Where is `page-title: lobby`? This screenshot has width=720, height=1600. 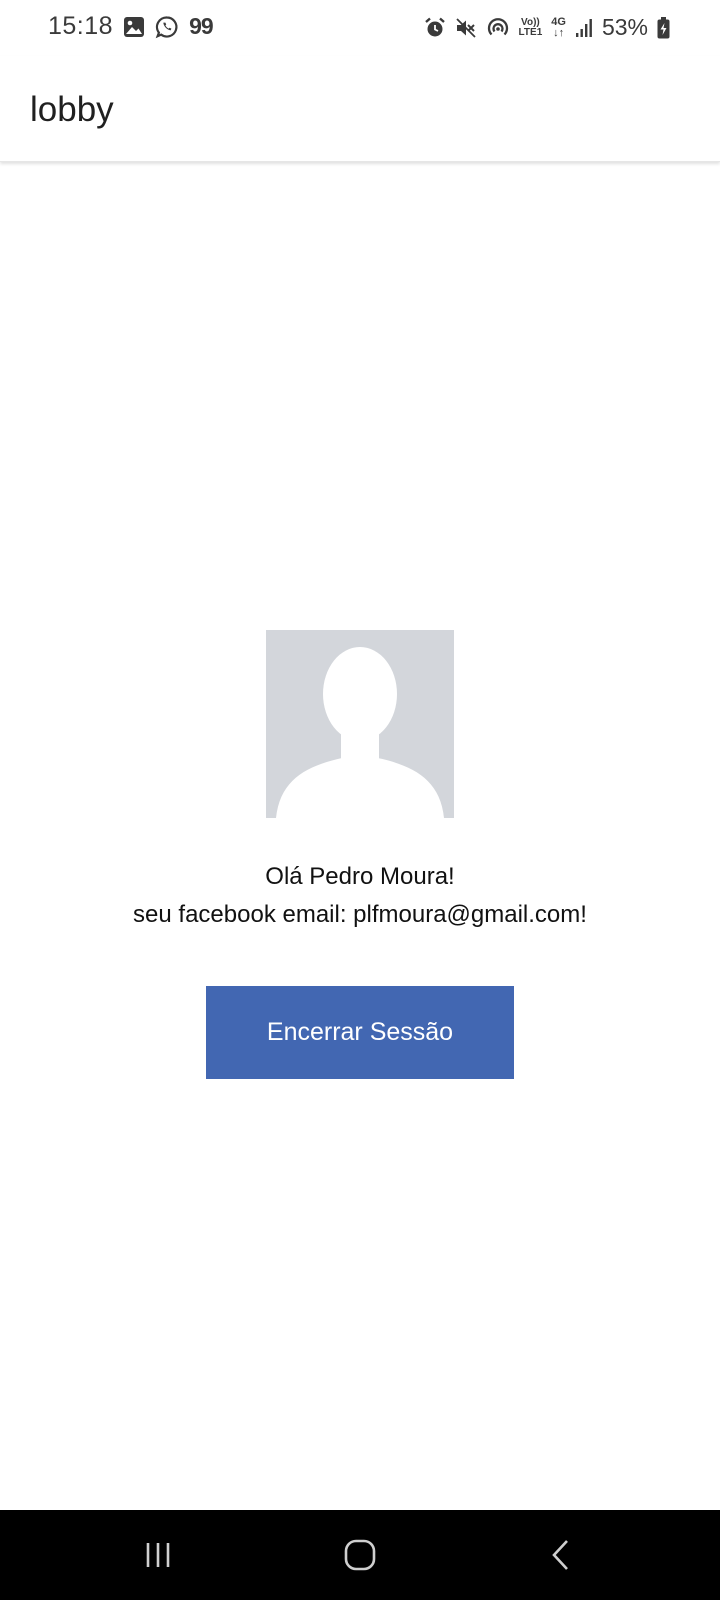 page-title: lobby is located at coordinates (72, 109).